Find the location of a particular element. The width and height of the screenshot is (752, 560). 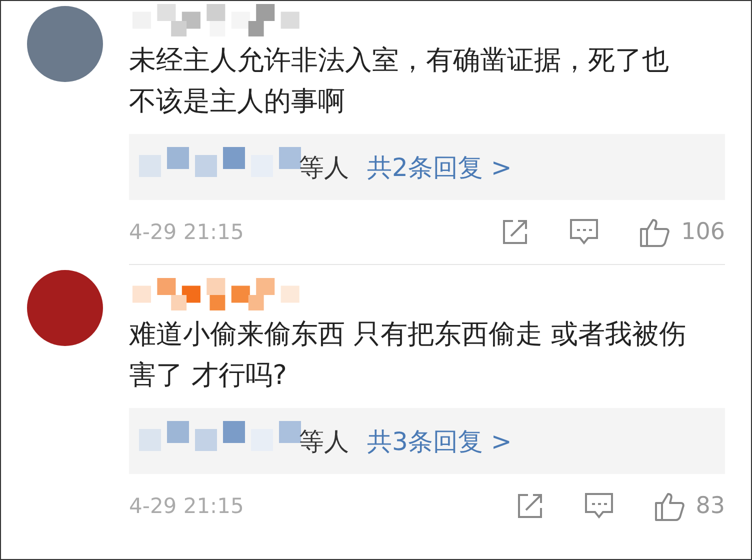

like-count: 83 is located at coordinates (710, 506).